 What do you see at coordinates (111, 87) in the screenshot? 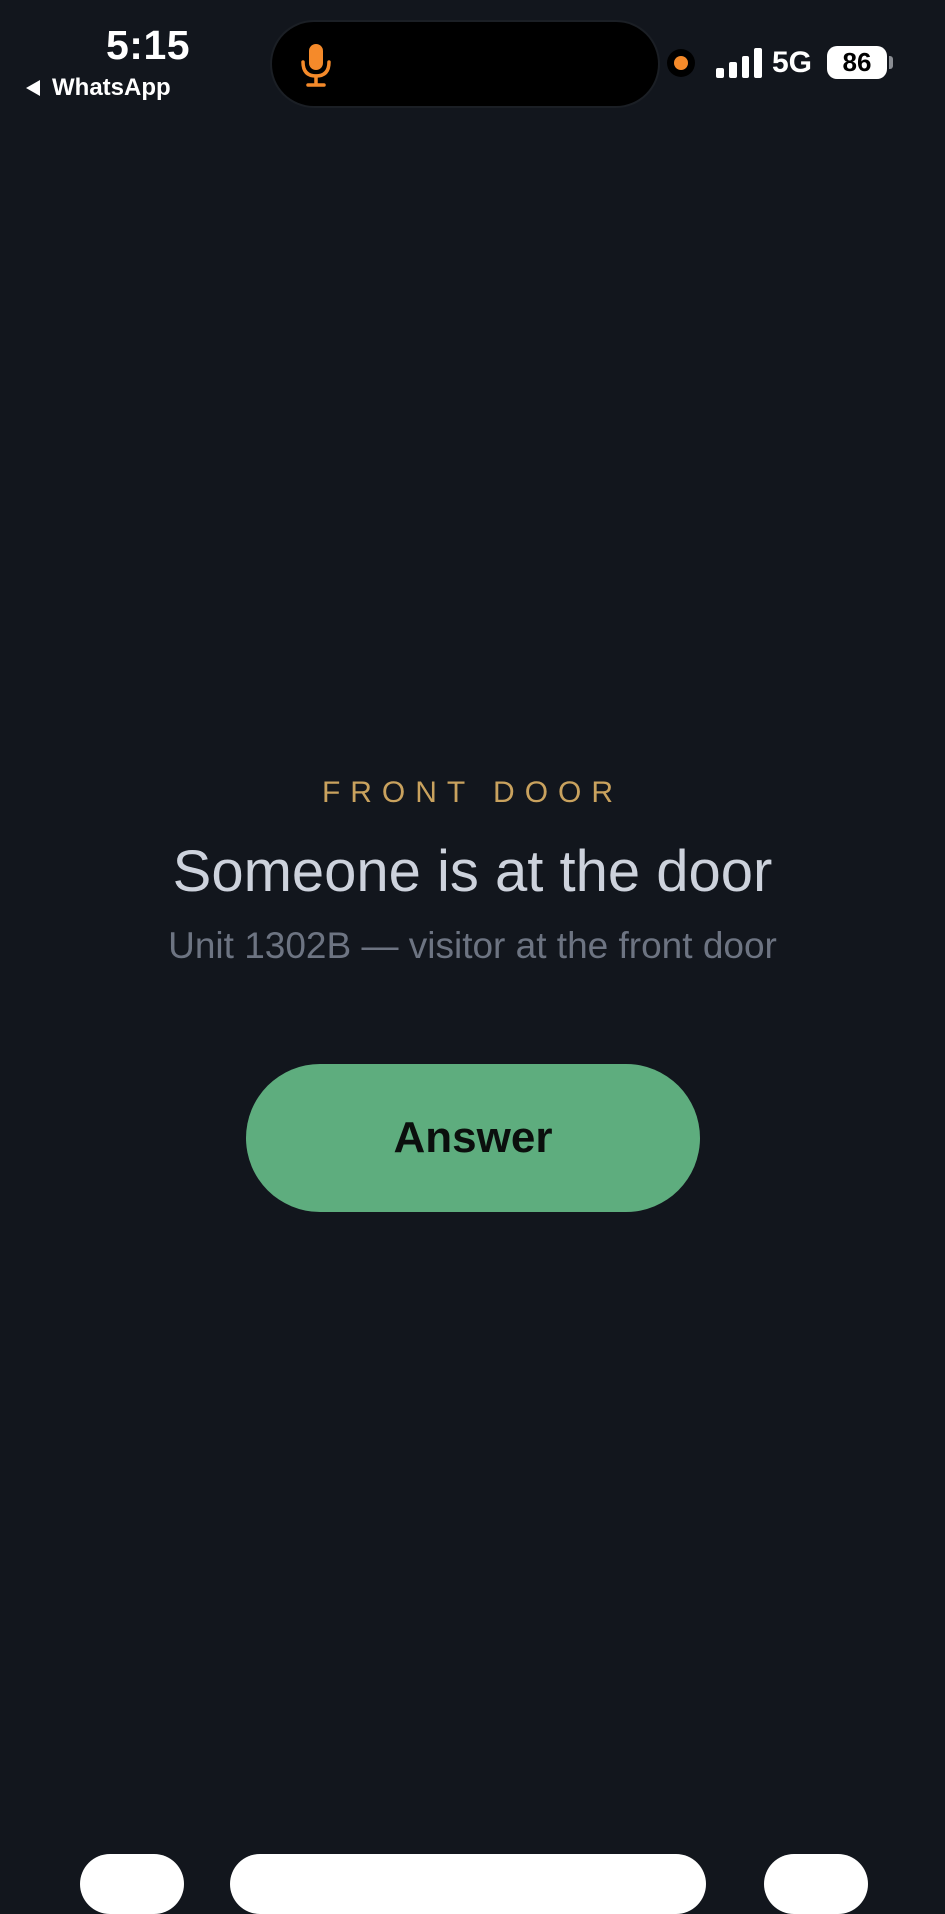
I see `back-app-label: WhatsApp` at bounding box center [111, 87].